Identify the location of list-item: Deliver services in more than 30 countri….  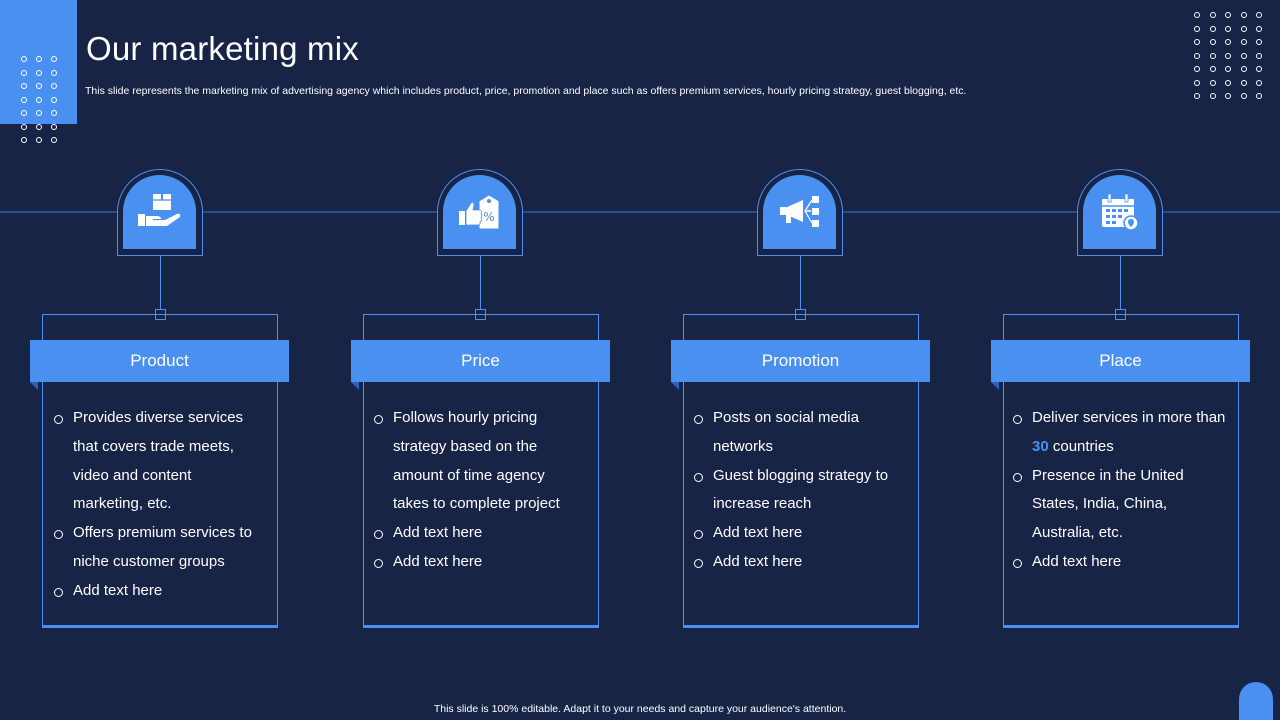
(1121, 433).